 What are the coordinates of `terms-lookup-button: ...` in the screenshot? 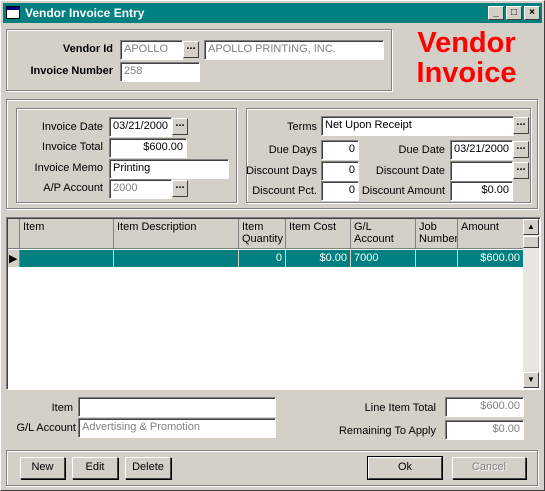 It's located at (521, 125).